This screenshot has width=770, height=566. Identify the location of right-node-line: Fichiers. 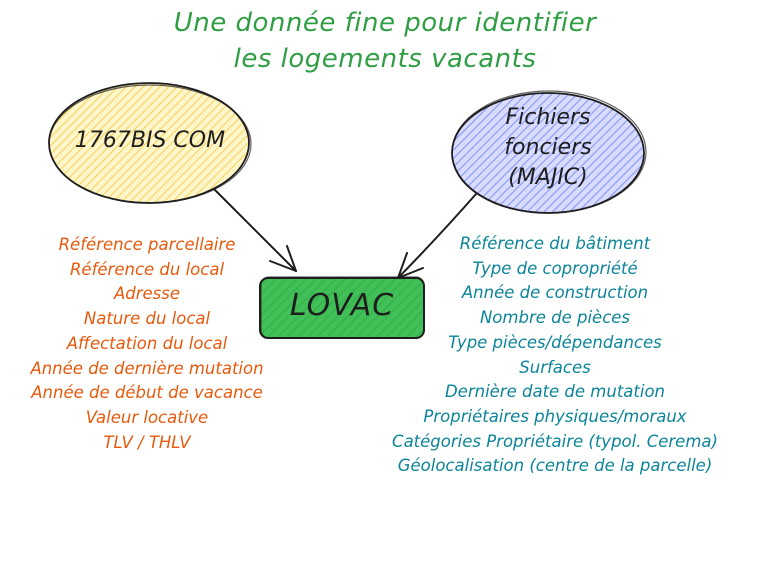
(548, 117).